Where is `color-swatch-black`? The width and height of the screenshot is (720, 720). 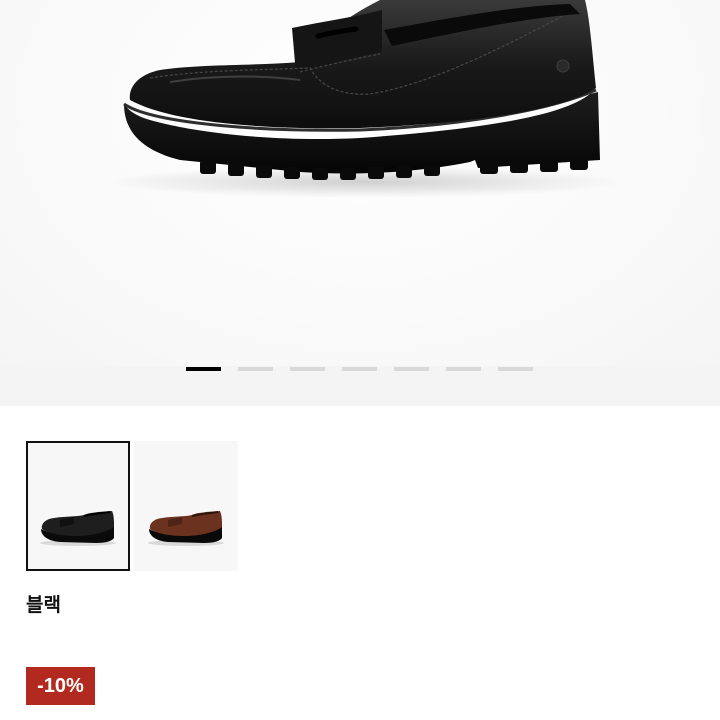 color-swatch-black is located at coordinates (78, 506).